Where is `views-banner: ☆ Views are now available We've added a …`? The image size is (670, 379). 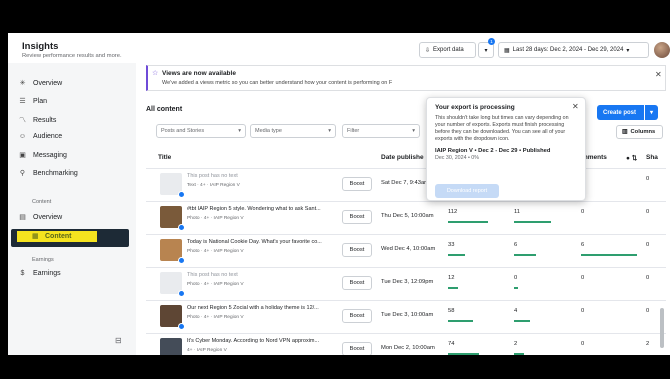
views-banner: ☆ Views are now available We've added a … is located at coordinates (406, 78).